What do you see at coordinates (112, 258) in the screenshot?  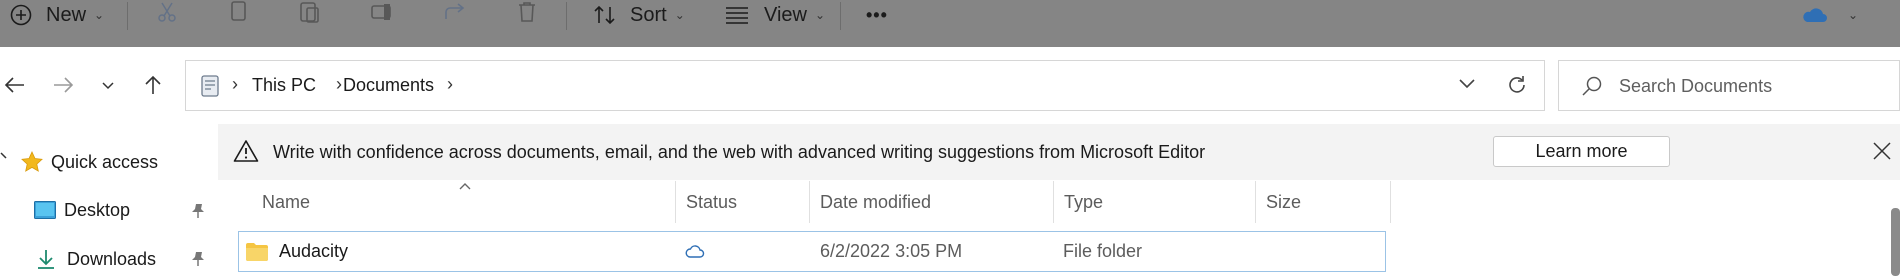 I see `sidebar-item-label: Downloads` at bounding box center [112, 258].